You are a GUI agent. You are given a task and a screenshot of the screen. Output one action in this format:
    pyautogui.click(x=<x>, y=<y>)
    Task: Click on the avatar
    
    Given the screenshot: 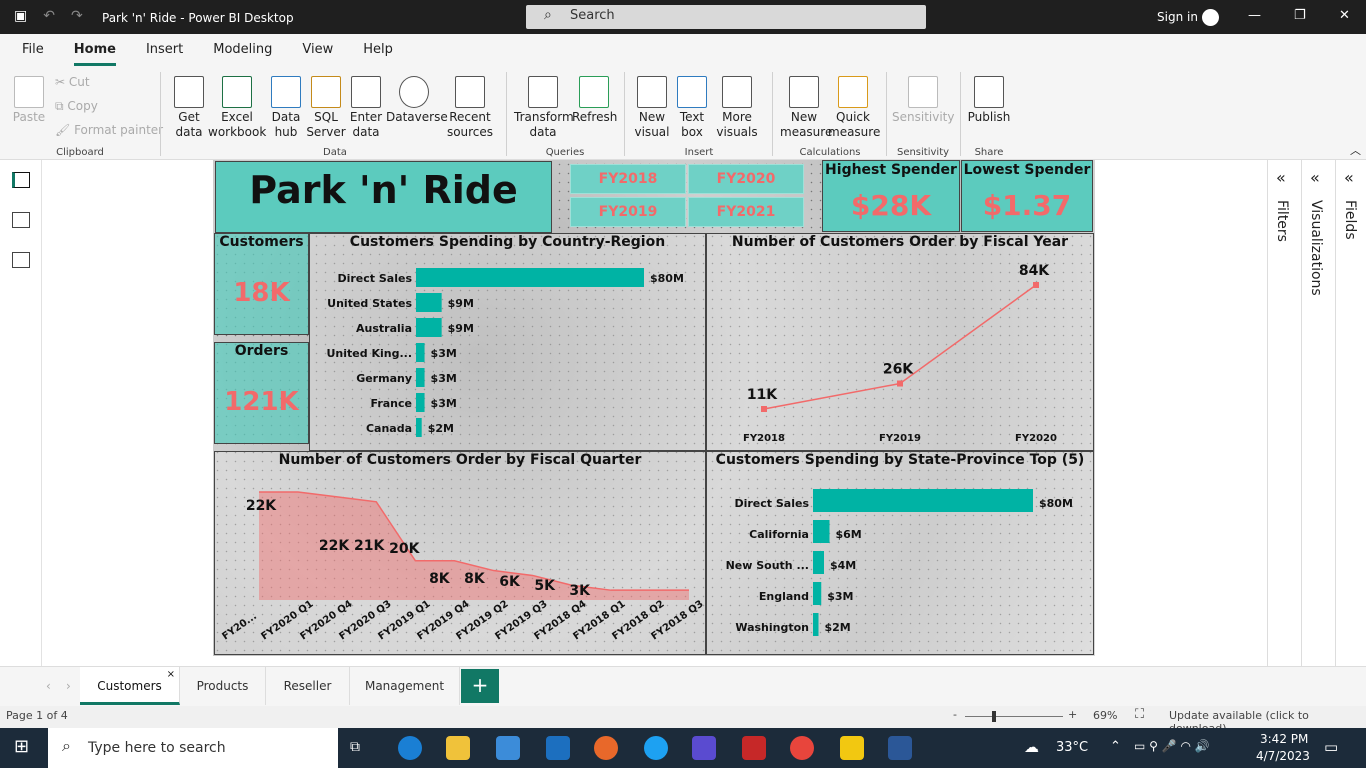 What is the action you would take?
    pyautogui.click(x=1210, y=17)
    